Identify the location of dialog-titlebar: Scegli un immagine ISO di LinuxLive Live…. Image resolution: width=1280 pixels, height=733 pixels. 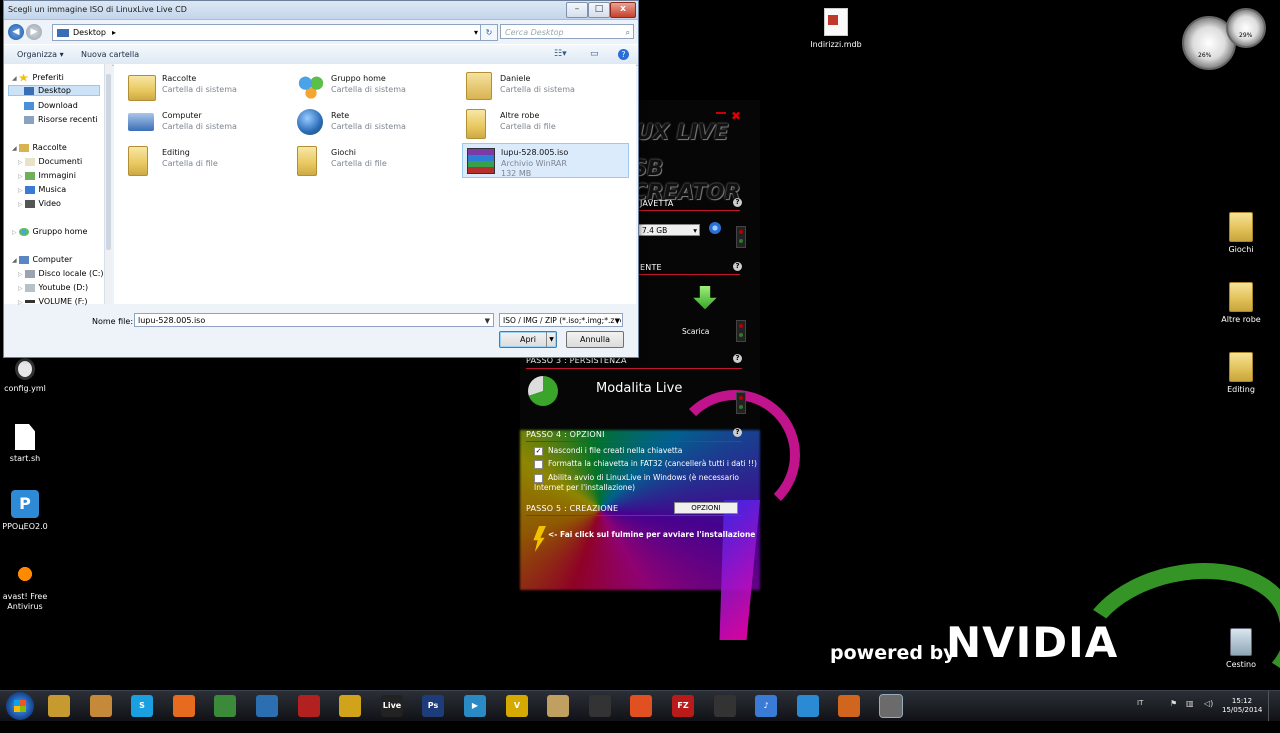
(321, 10).